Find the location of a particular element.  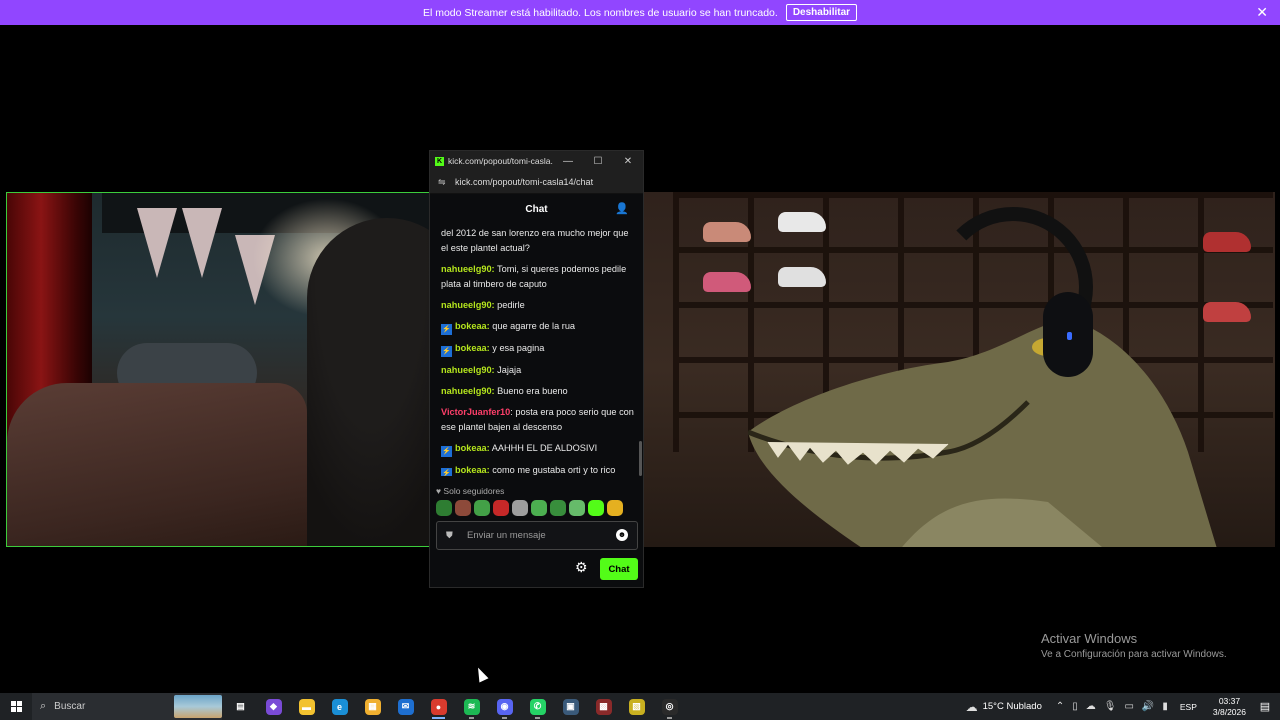

chat-settings-gear-icon: ⚙ is located at coordinates (581, 567).